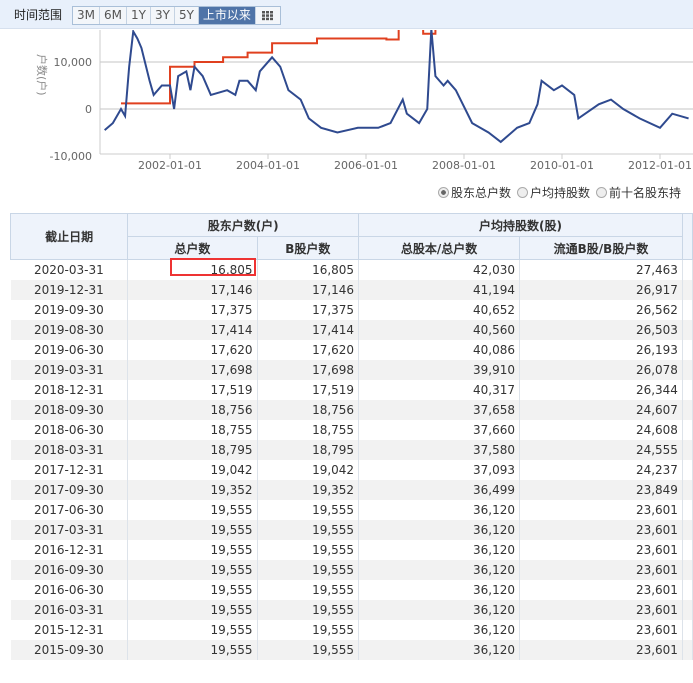  What do you see at coordinates (113, 15) in the screenshot?
I see `range-button-1: 6M` at bounding box center [113, 15].